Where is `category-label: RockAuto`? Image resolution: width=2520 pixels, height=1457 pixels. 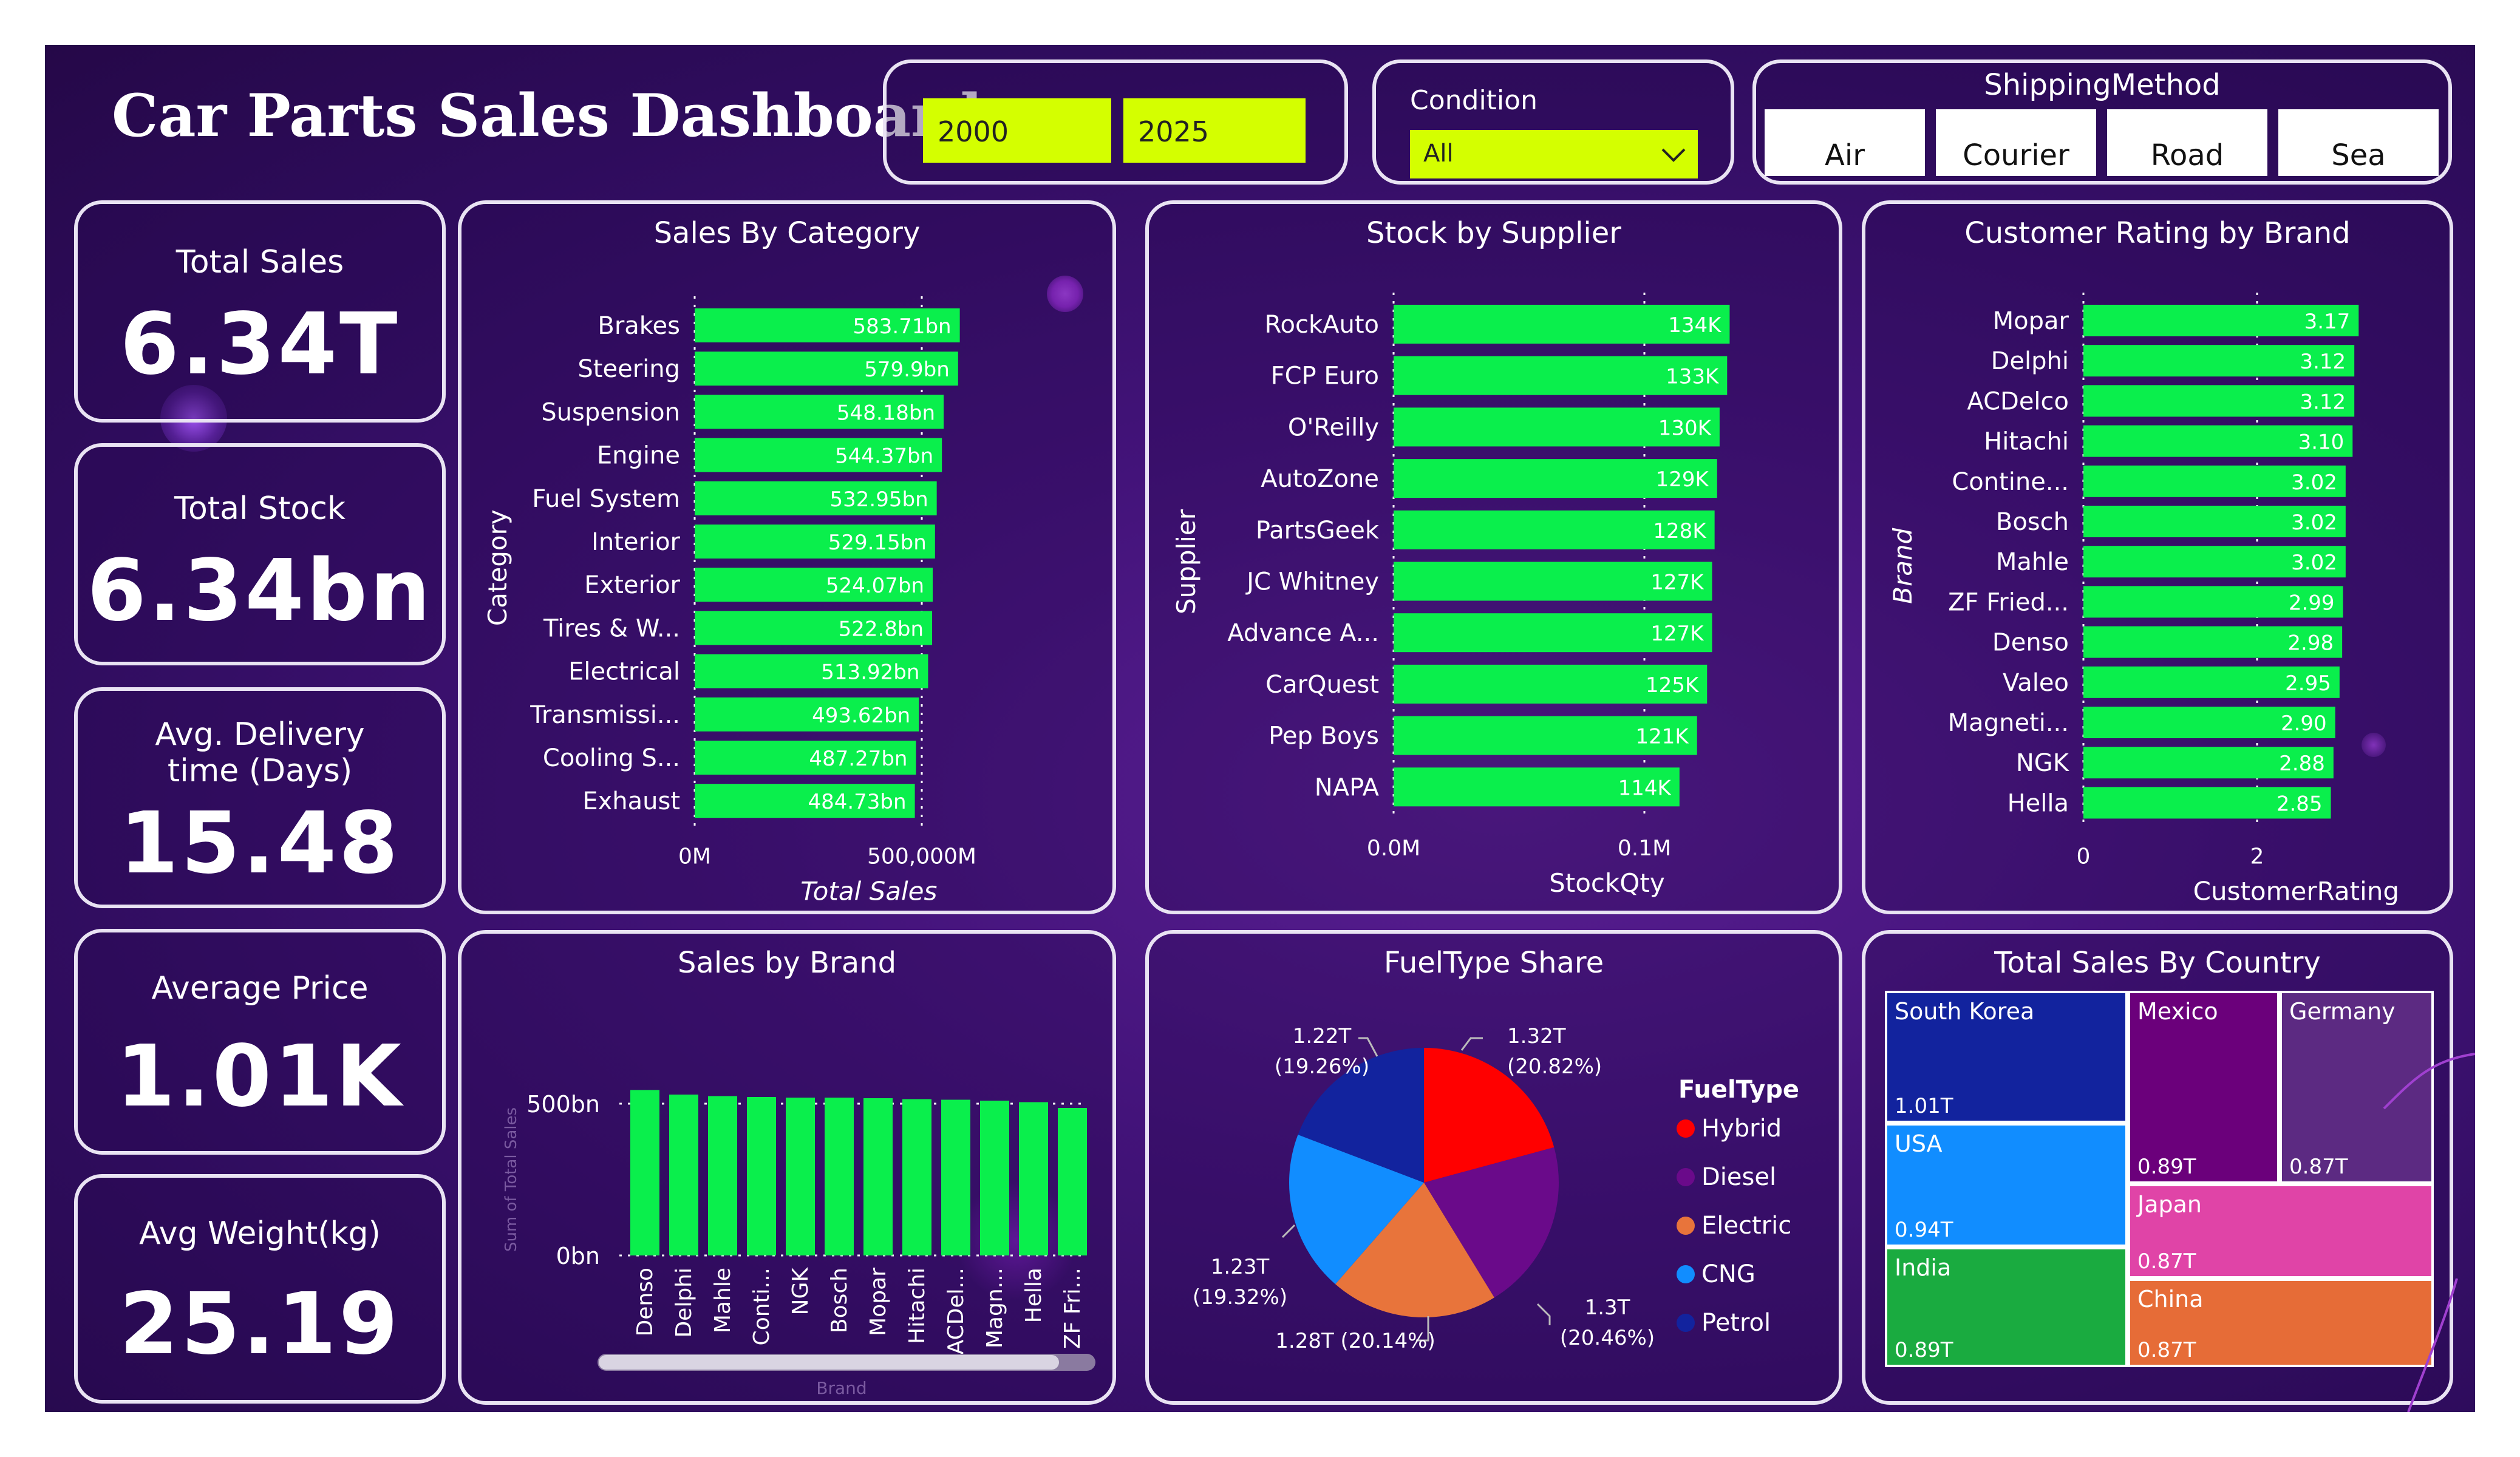 category-label: RockAuto is located at coordinates (1322, 325).